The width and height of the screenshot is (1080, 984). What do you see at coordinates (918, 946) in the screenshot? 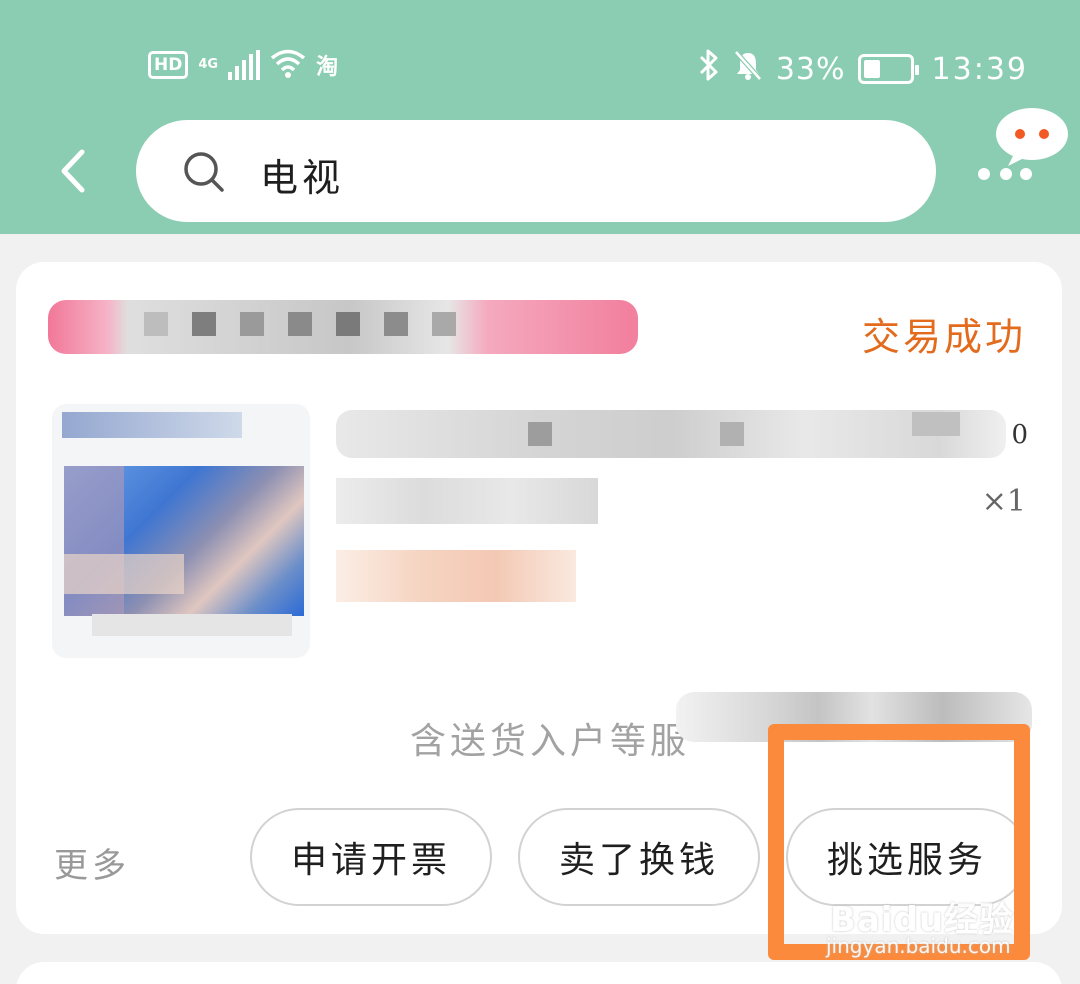
I see `watermark-url: jingyan.baidu.com` at bounding box center [918, 946].